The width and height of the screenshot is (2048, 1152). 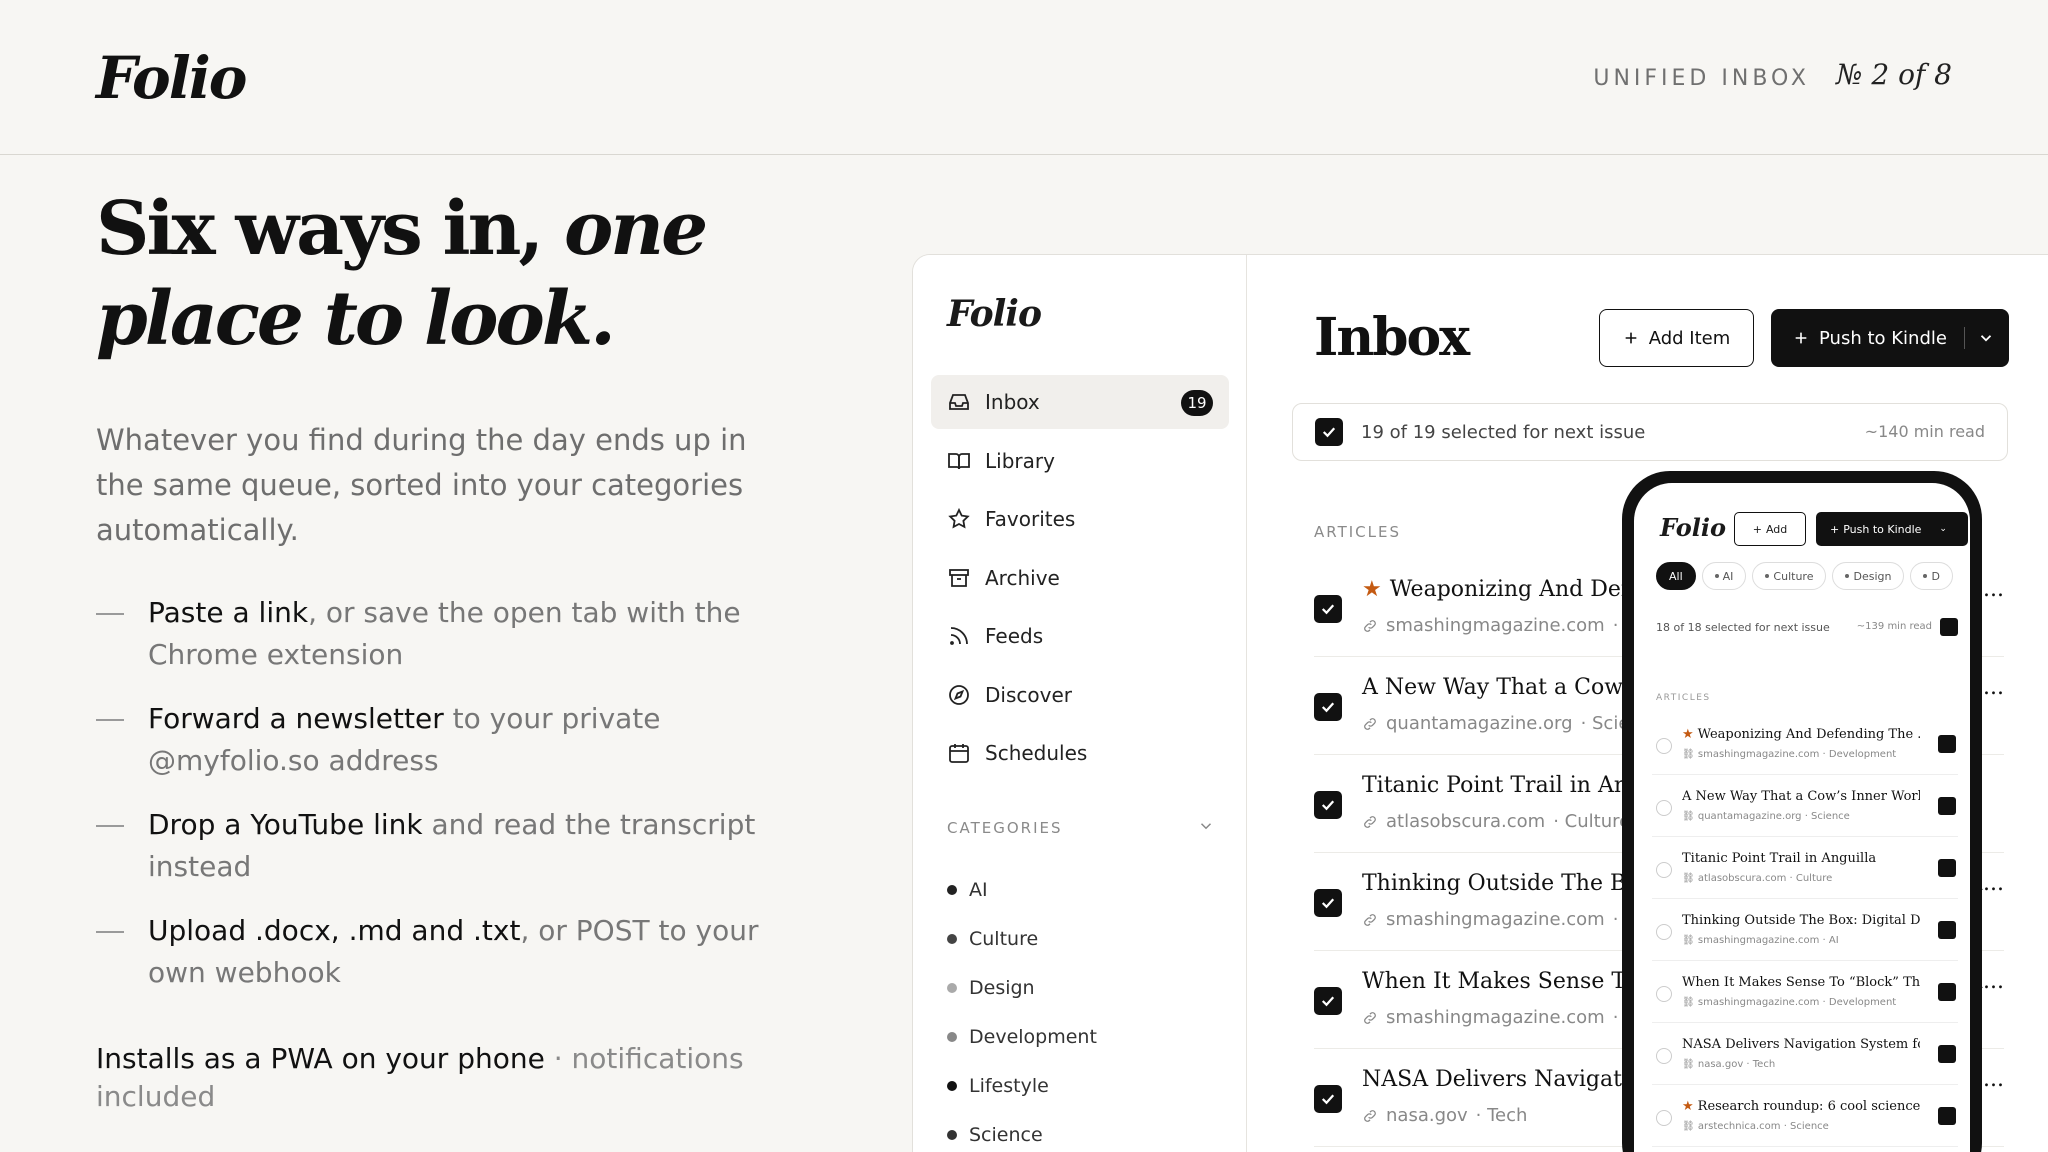 What do you see at coordinates (334, 930) in the screenshot?
I see `feature-bold: Upload .docx, .md and .txt` at bounding box center [334, 930].